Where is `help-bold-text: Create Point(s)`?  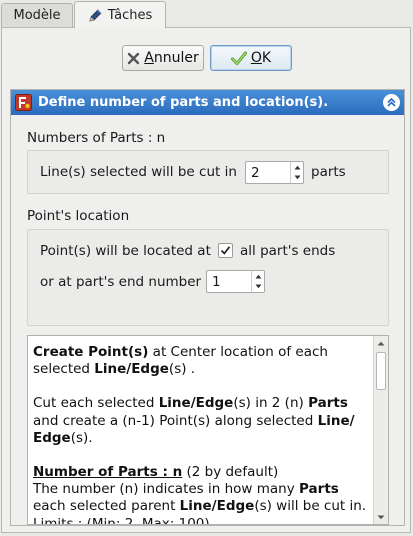
help-bold-text: Create Point(s) is located at coordinates (91, 352).